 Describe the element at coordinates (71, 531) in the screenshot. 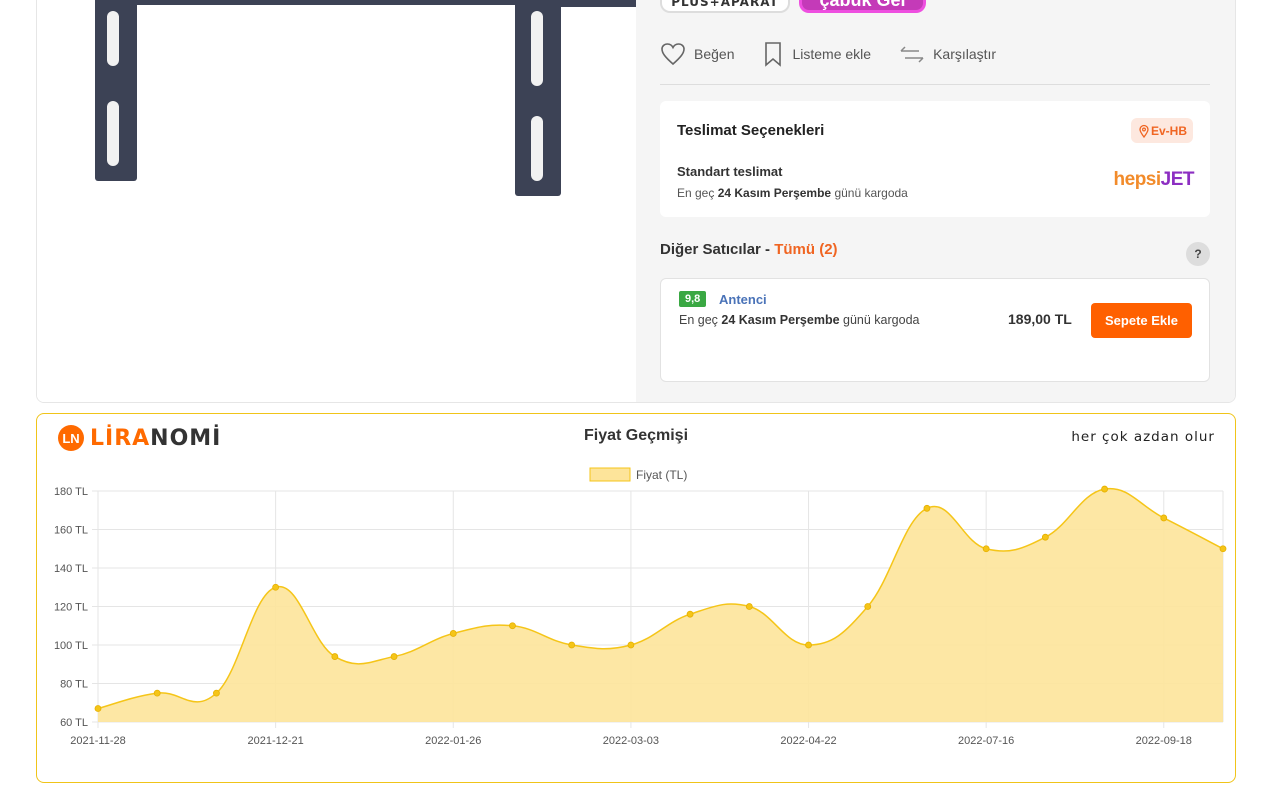

I see `y-tick-label: 160 TL` at that location.